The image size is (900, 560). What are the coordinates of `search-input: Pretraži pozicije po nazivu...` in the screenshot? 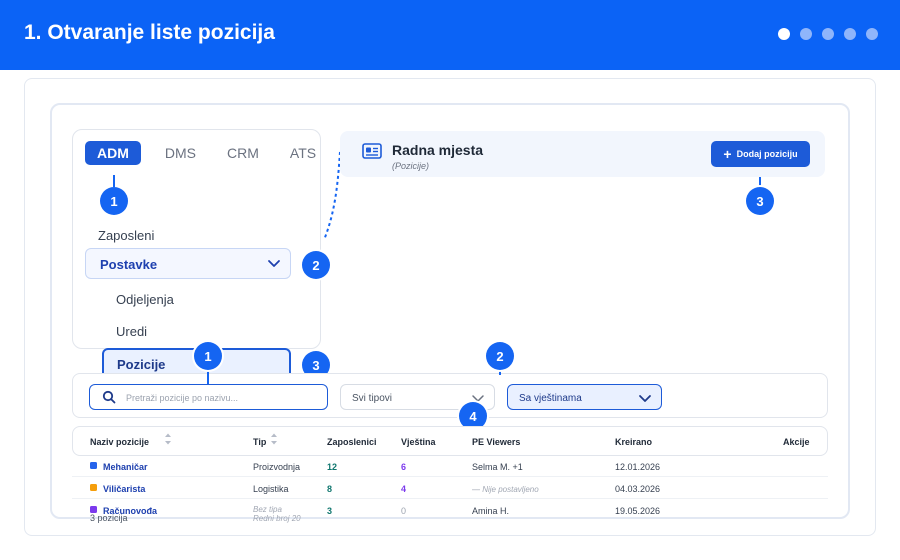 It's located at (208, 397).